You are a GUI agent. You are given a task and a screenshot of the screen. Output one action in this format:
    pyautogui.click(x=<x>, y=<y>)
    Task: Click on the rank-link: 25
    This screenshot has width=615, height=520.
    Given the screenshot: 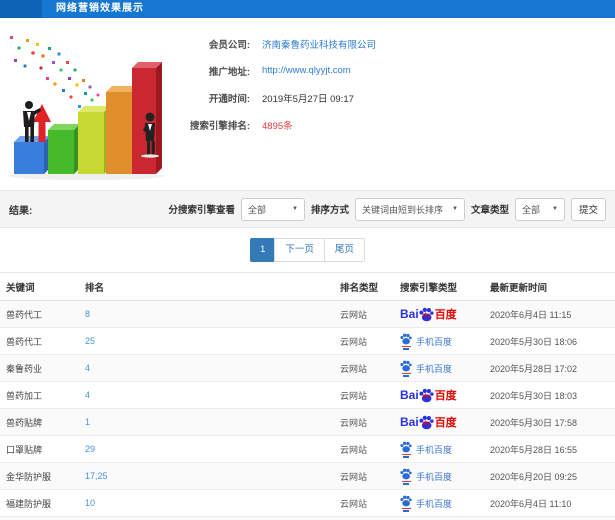 What is the action you would take?
    pyautogui.click(x=90, y=341)
    